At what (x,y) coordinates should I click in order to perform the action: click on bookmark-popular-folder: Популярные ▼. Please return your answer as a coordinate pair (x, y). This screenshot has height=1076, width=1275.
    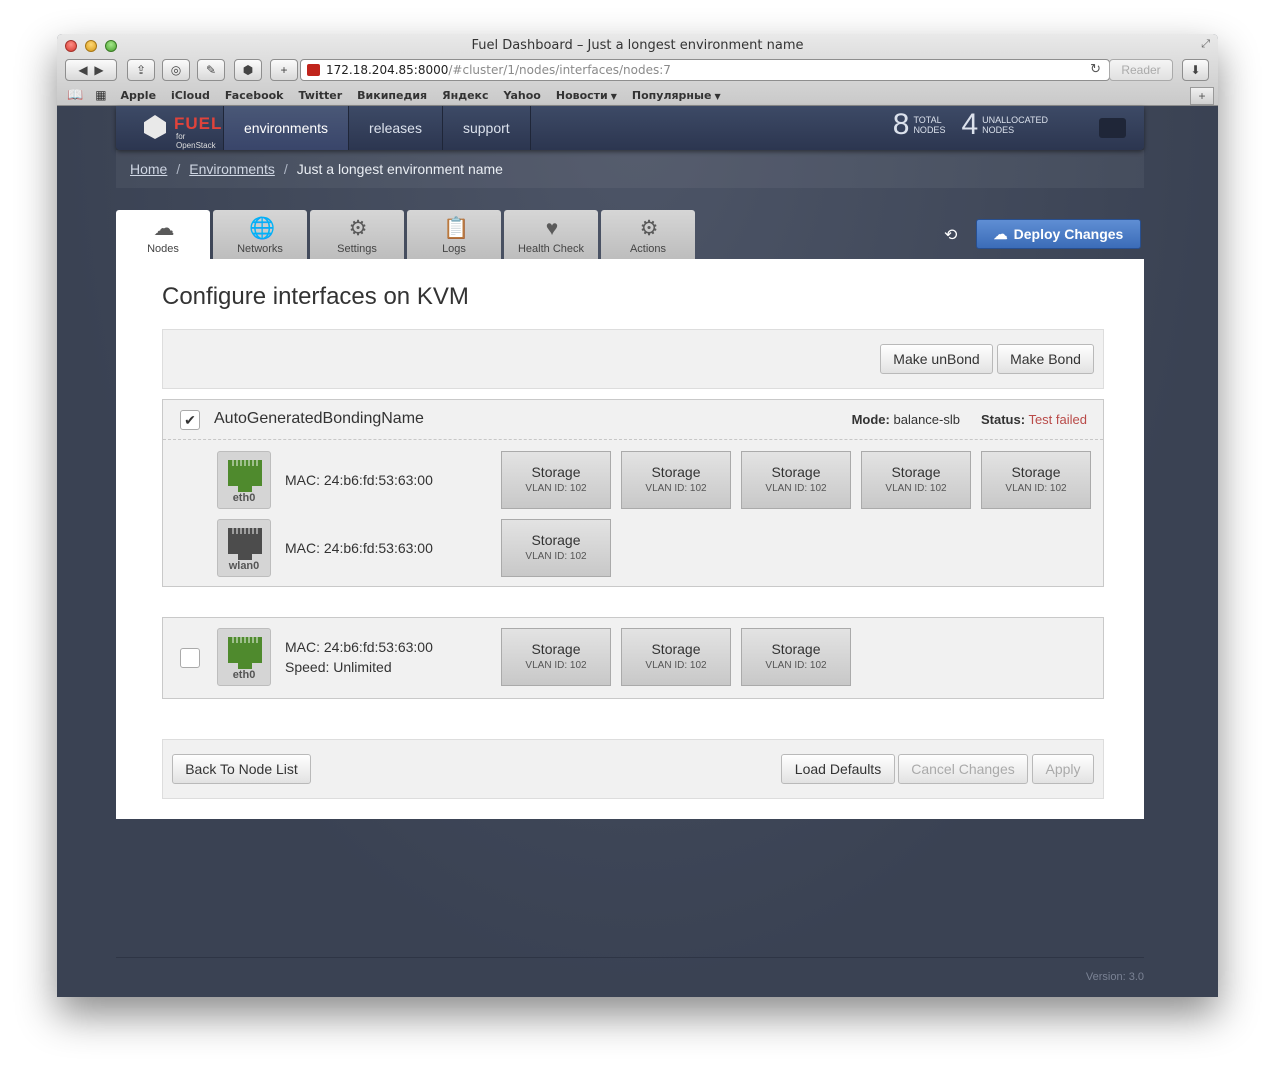
    Looking at the image, I should click on (676, 95).